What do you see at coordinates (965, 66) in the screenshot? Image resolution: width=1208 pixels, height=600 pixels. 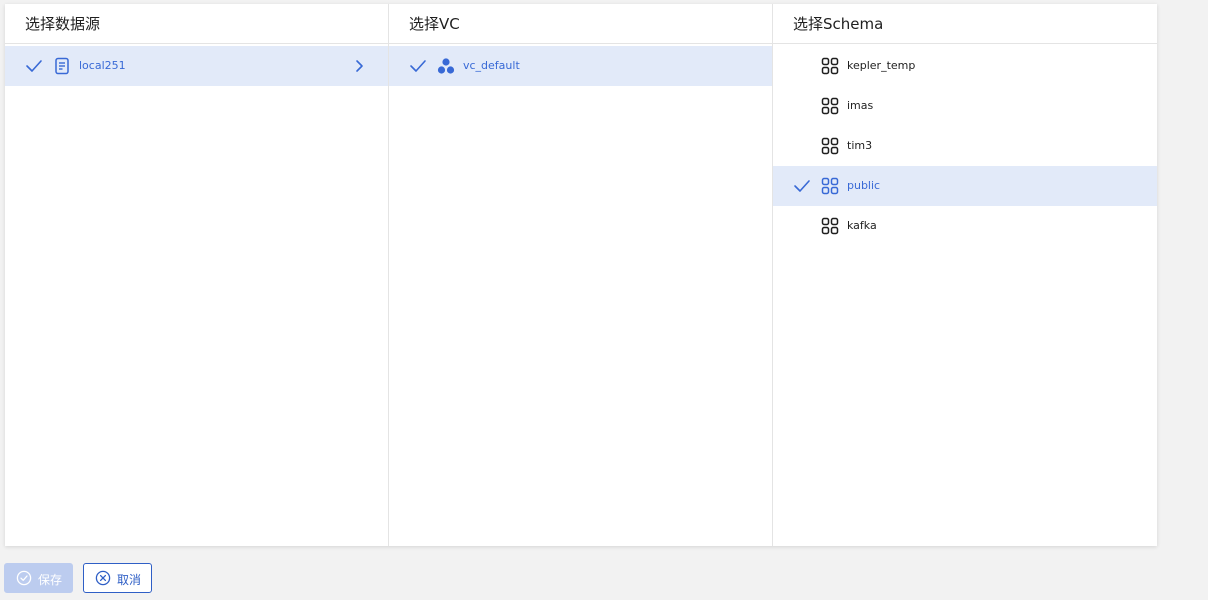 I see `schema-item: kepler_temp` at bounding box center [965, 66].